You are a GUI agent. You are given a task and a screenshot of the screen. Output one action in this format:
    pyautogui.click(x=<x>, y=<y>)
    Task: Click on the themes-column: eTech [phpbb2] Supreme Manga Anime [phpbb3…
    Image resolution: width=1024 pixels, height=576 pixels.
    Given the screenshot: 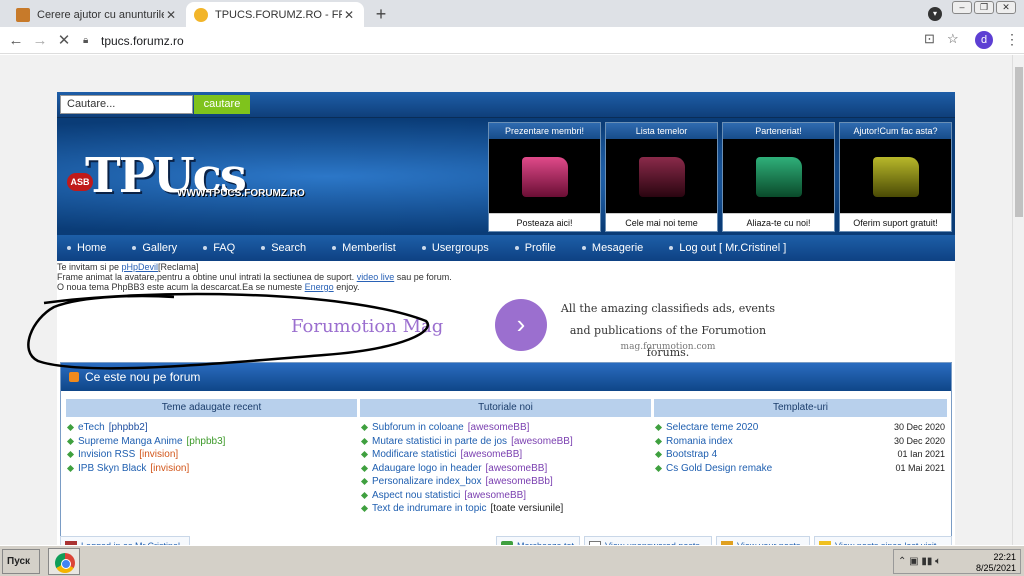 What is the action you would take?
    pyautogui.click(x=211, y=448)
    